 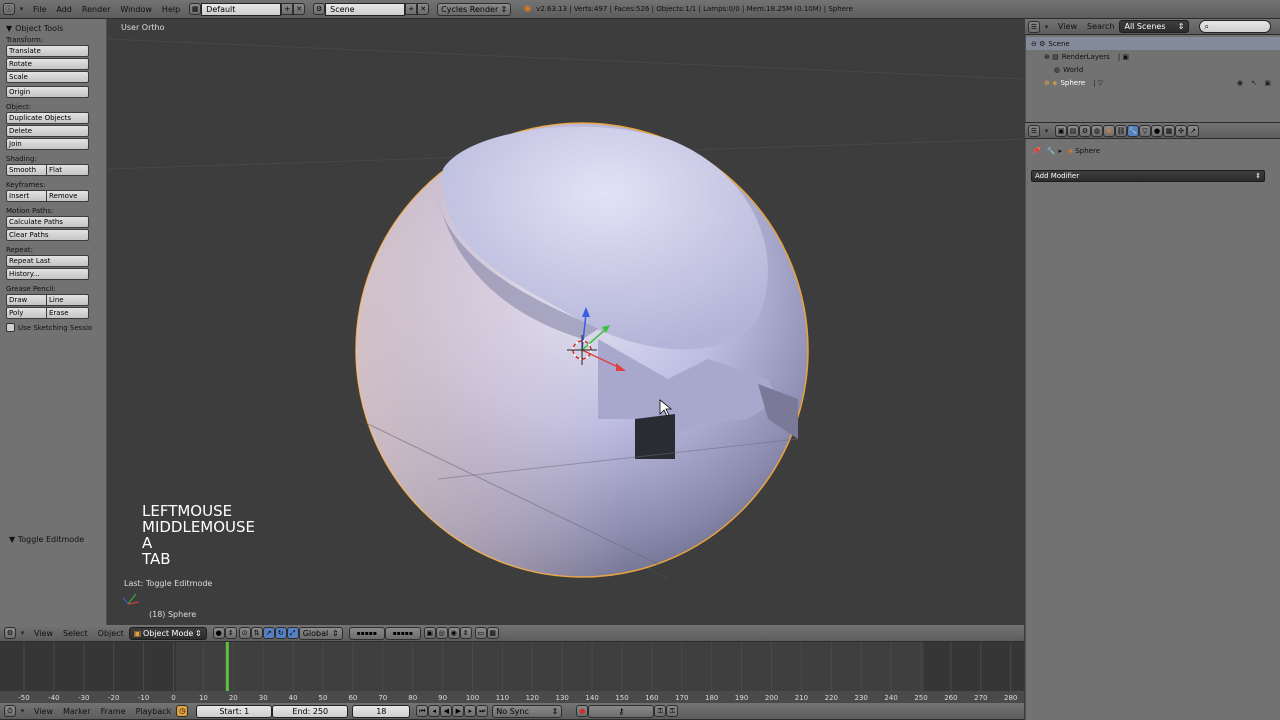 What do you see at coordinates (672, 711) in the screenshot?
I see `delete-keyframe-icon: ⚿` at bounding box center [672, 711].